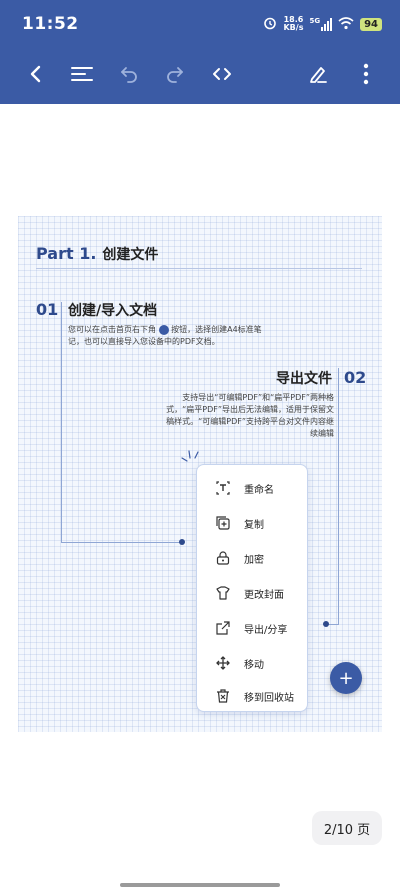 Image resolution: width=400 pixels, height=889 pixels. I want to click on text-before-button: 您可以在点击首页右下角, so click(112, 329).